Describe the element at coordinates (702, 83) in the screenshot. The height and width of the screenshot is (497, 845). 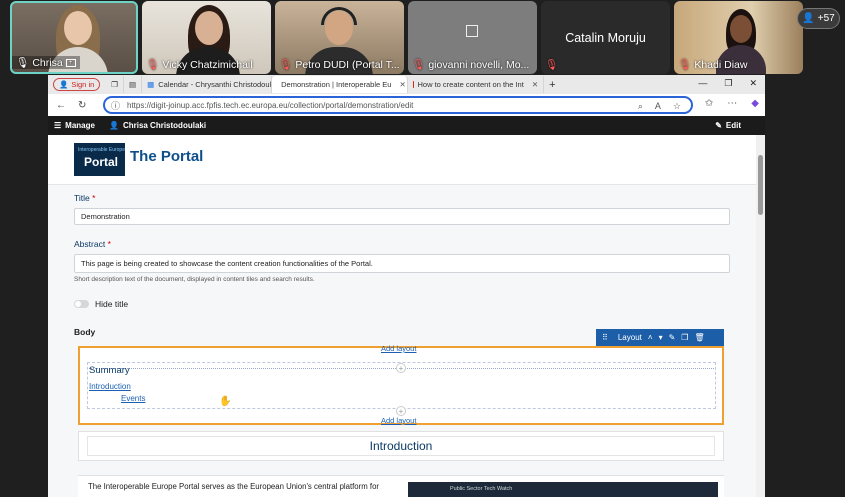
I see `minimize-icon: —` at that location.